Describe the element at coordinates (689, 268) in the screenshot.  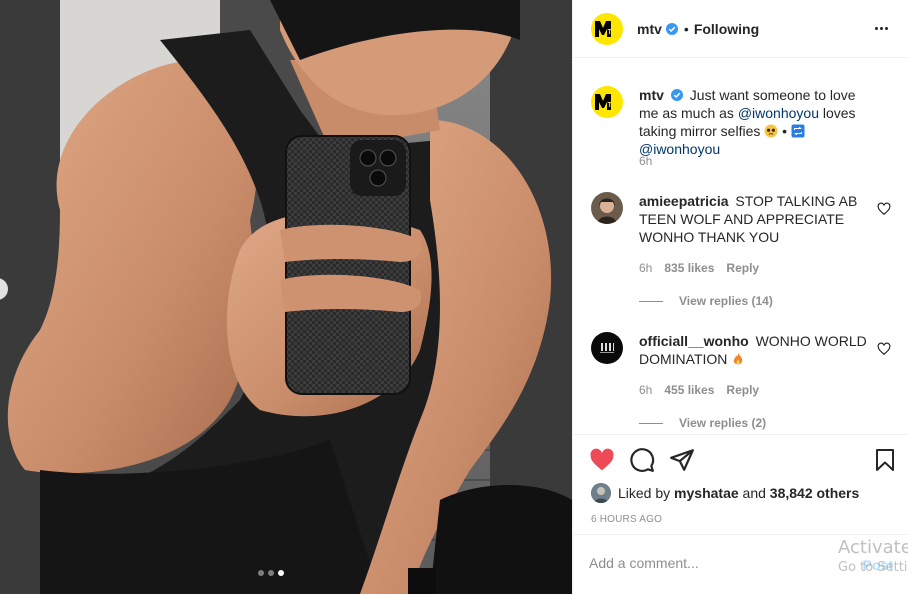
I see `comment-likes-count: 835 likes` at that location.